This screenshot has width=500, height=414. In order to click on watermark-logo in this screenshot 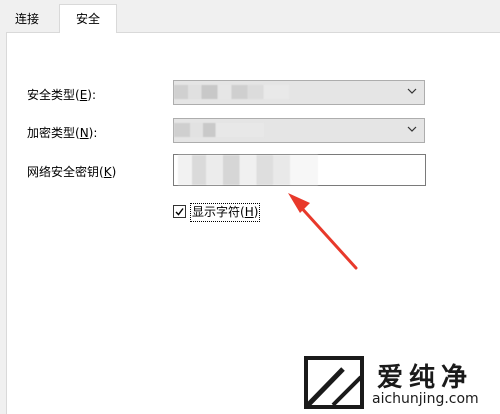, I will do `click(334, 382)`.